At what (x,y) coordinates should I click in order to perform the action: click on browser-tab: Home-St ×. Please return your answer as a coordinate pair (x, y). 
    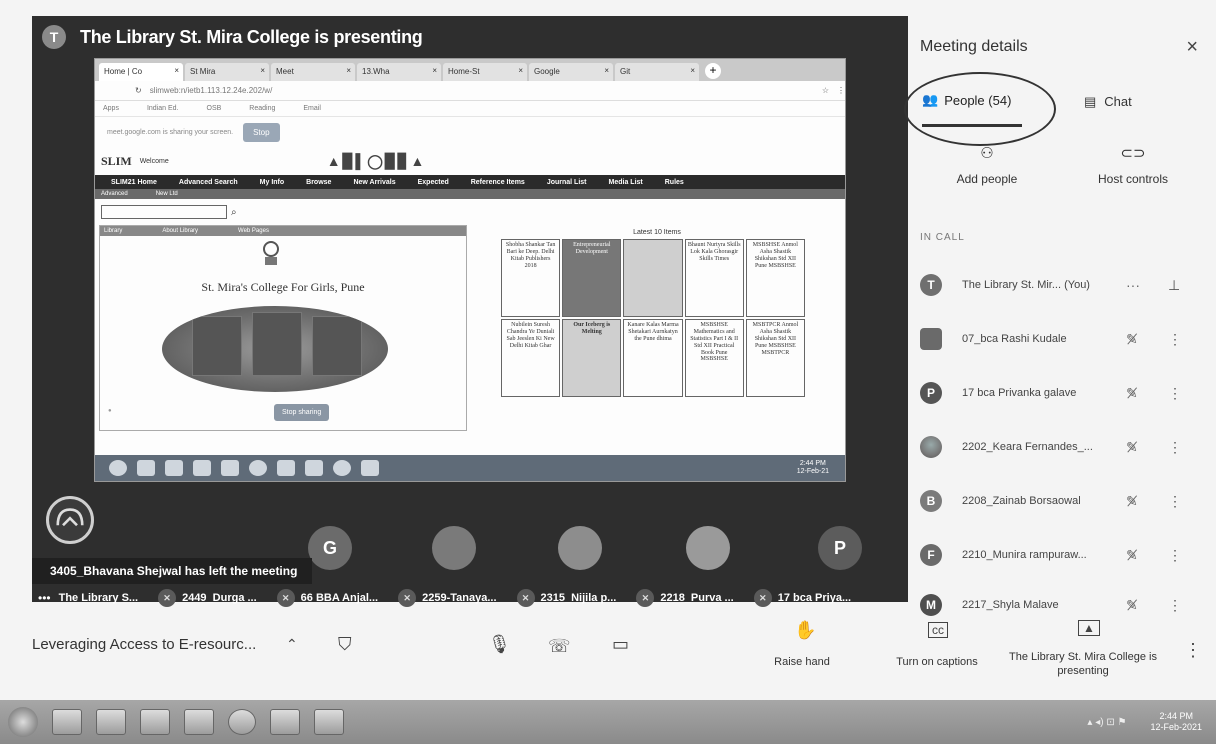
    Looking at the image, I should click on (485, 72).